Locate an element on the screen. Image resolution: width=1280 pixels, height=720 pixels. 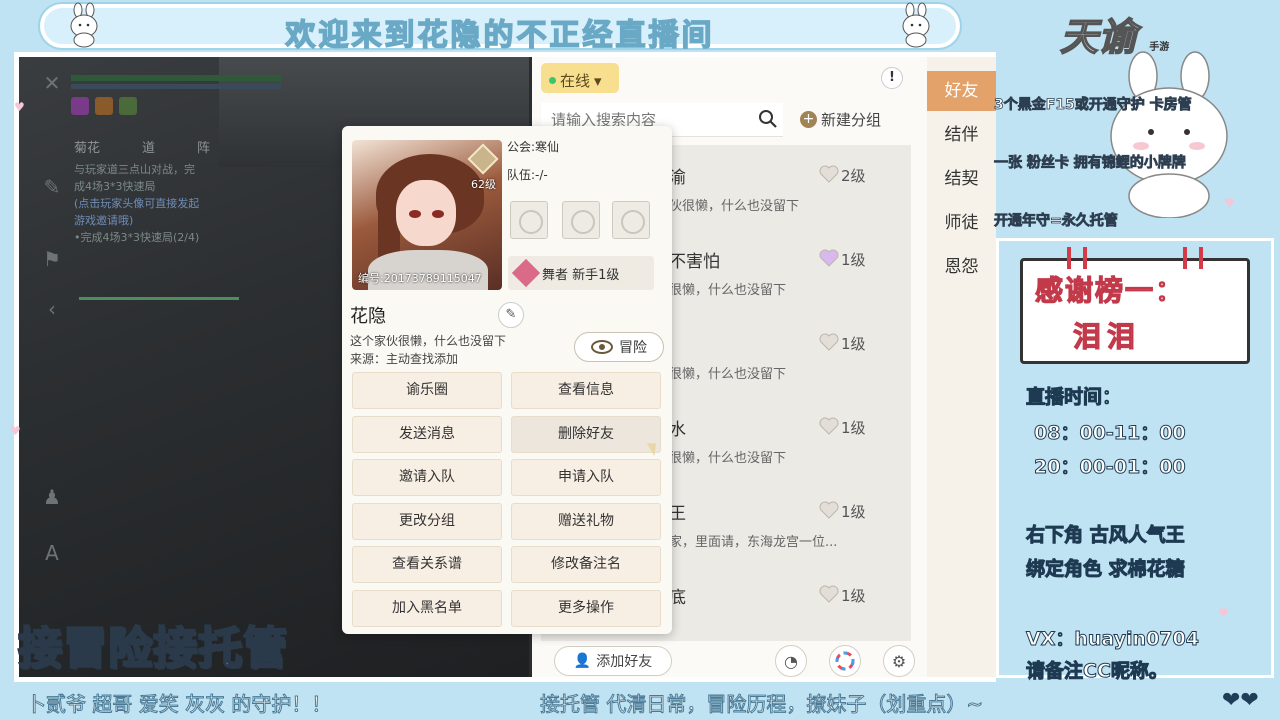
color-wheel-button is located at coordinates (845, 661).